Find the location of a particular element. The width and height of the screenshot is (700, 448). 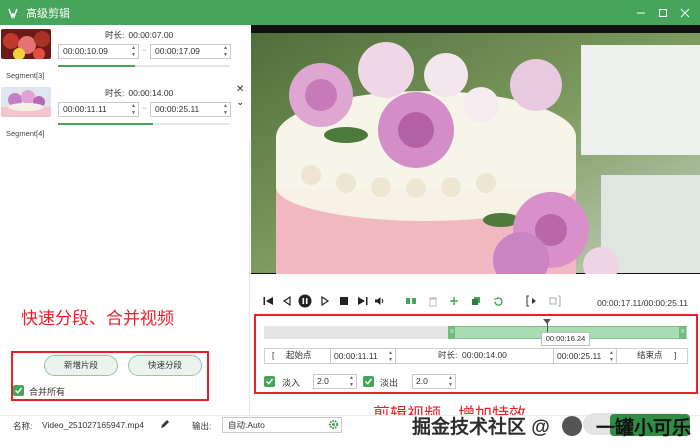

step-forward-icon is located at coordinates (325, 301).